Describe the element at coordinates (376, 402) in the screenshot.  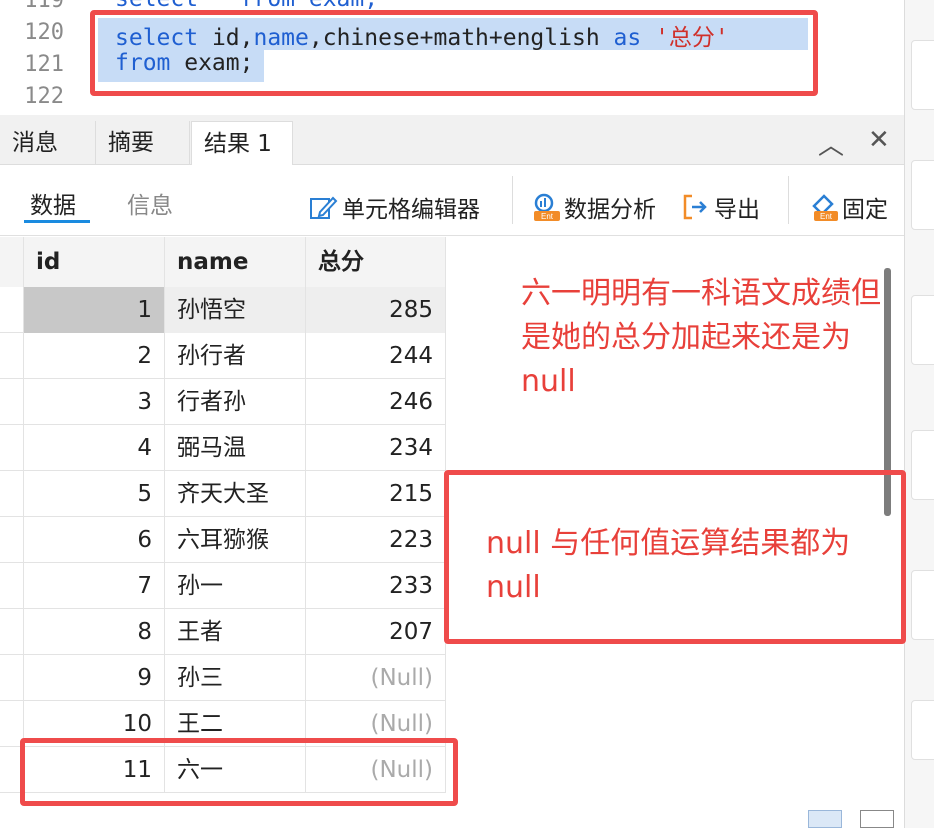
I see `cell-total: 246` at that location.